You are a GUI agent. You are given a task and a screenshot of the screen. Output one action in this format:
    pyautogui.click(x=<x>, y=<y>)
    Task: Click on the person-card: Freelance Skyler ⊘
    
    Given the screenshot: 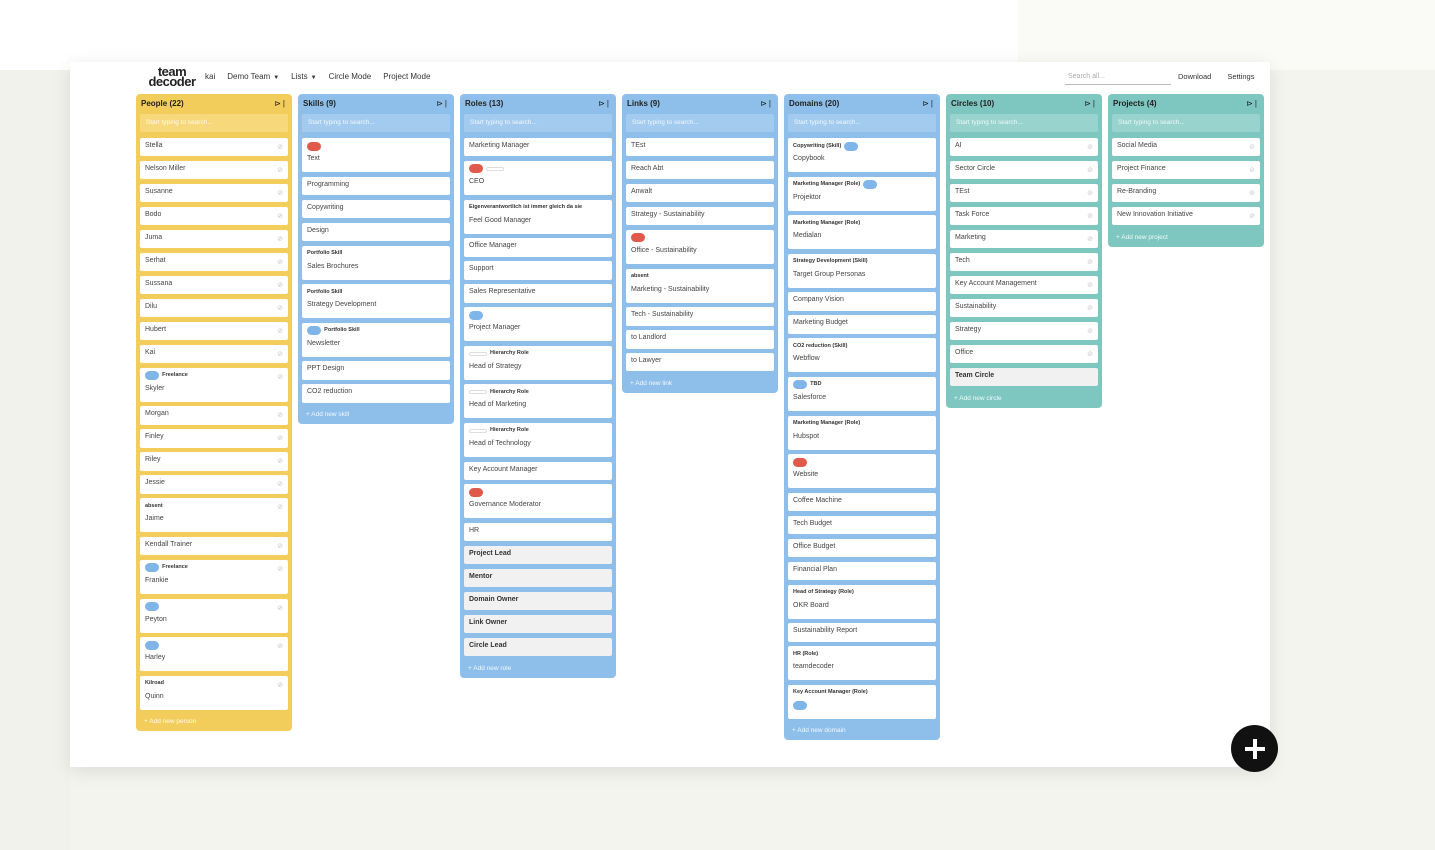 What is the action you would take?
    pyautogui.click(x=214, y=384)
    